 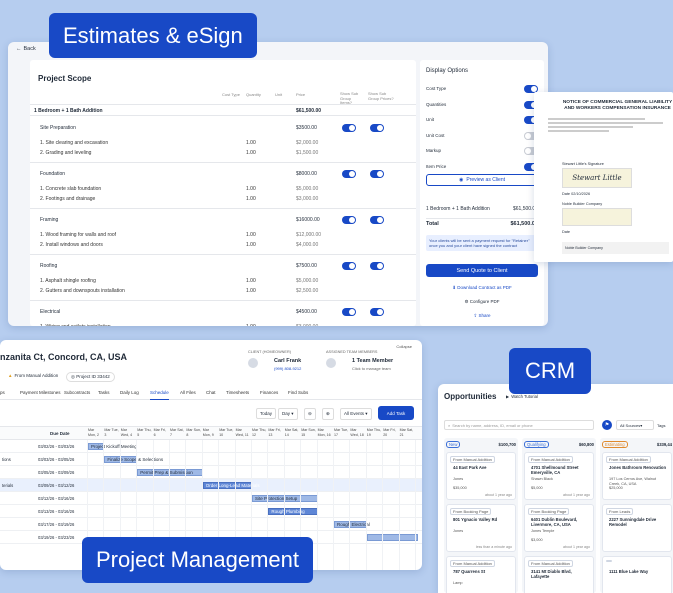 I want to click on client-name: Carl Frank, so click(x=288, y=361).